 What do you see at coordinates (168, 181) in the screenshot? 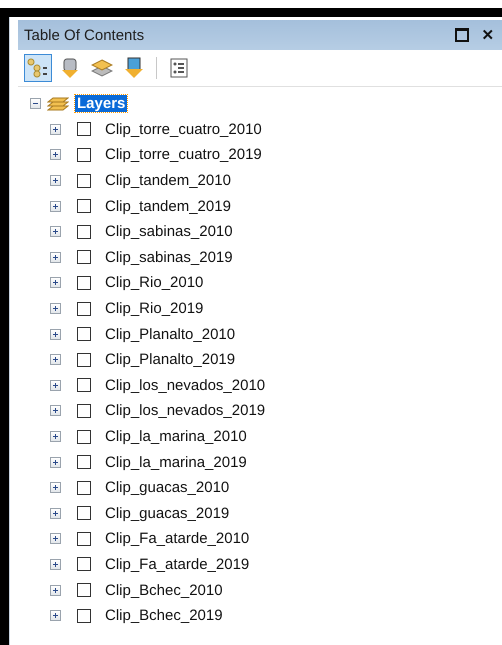
I see `layer-name: Clip_tandem_2010` at bounding box center [168, 181].